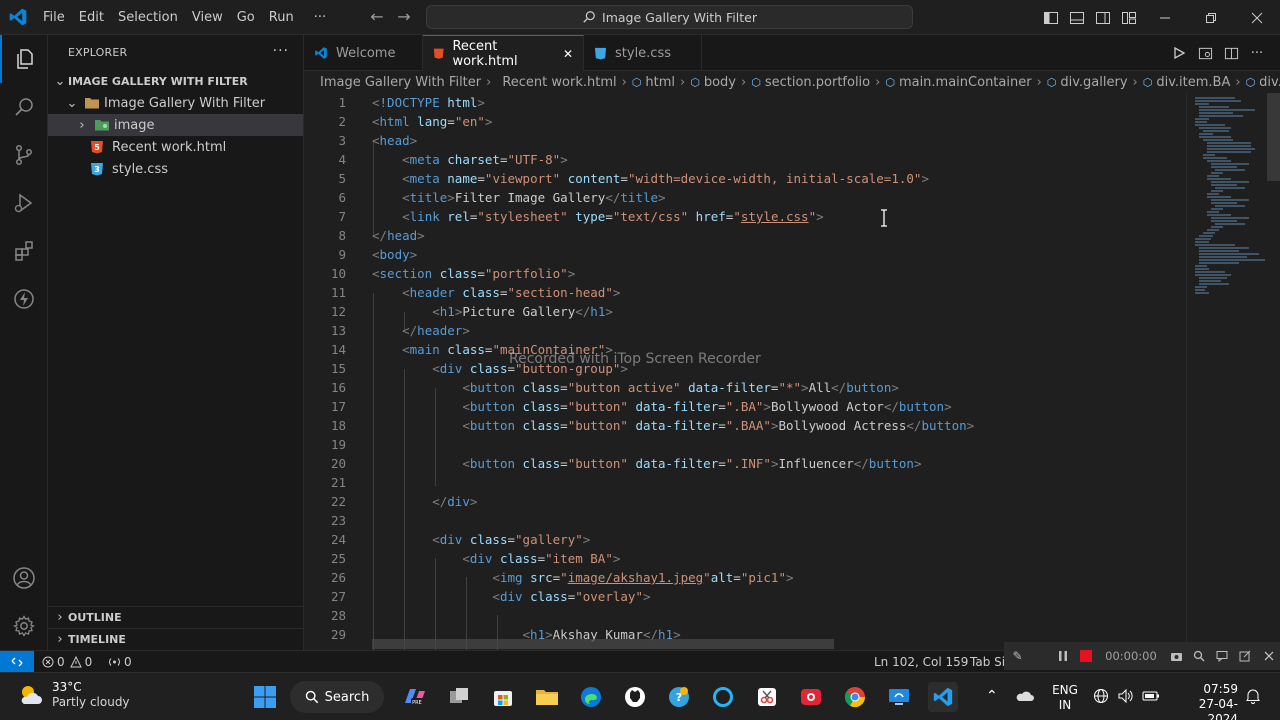 This screenshot has width=1280, height=720. I want to click on line-number: 7, so click(342, 216).